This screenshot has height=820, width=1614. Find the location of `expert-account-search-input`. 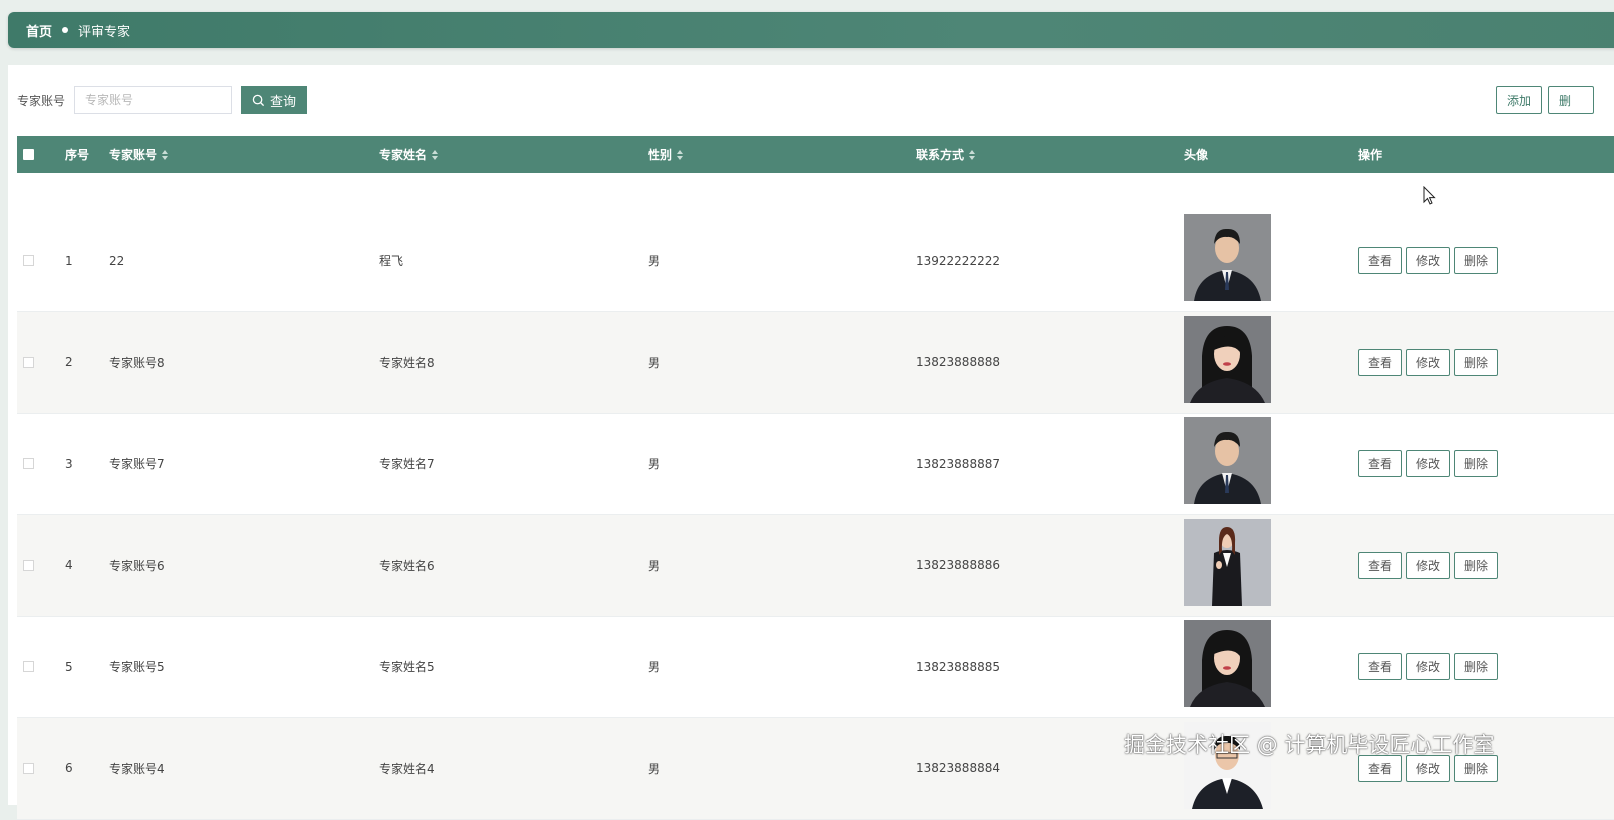

expert-account-search-input is located at coordinates (153, 100).